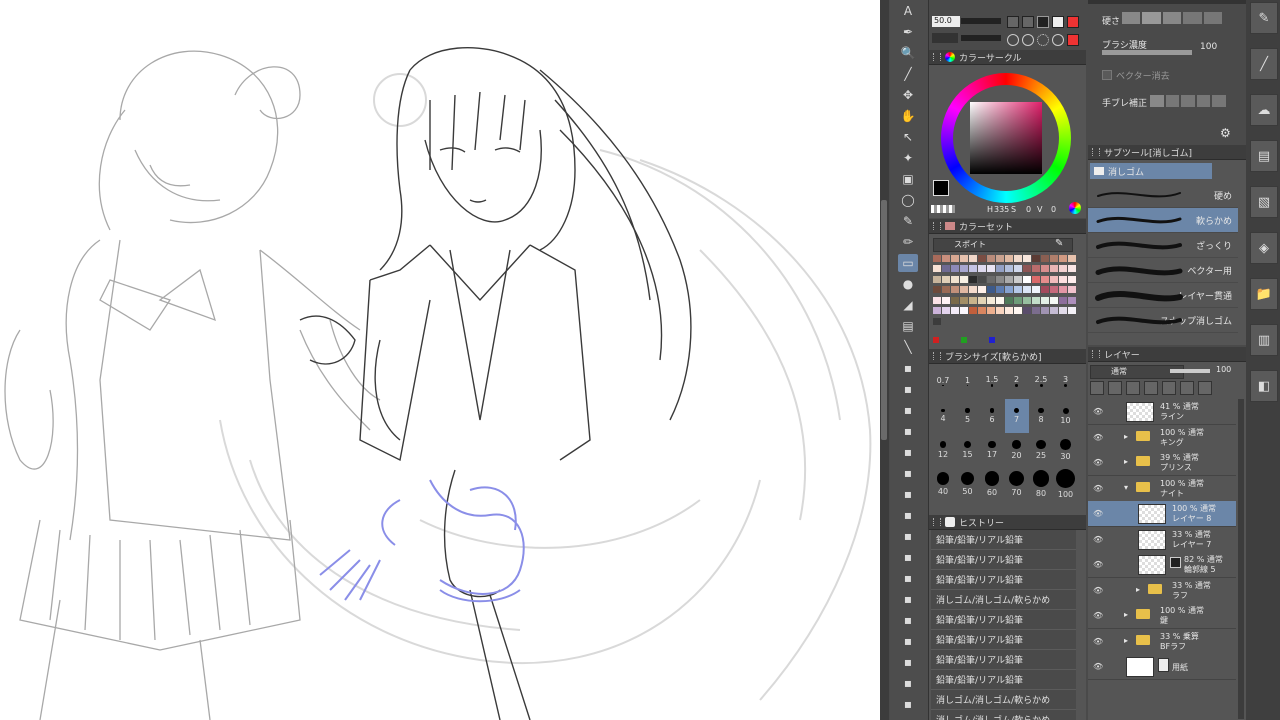 The image size is (1280, 720). I want to click on ruler-tool-icon: ╲, so click(908, 347).